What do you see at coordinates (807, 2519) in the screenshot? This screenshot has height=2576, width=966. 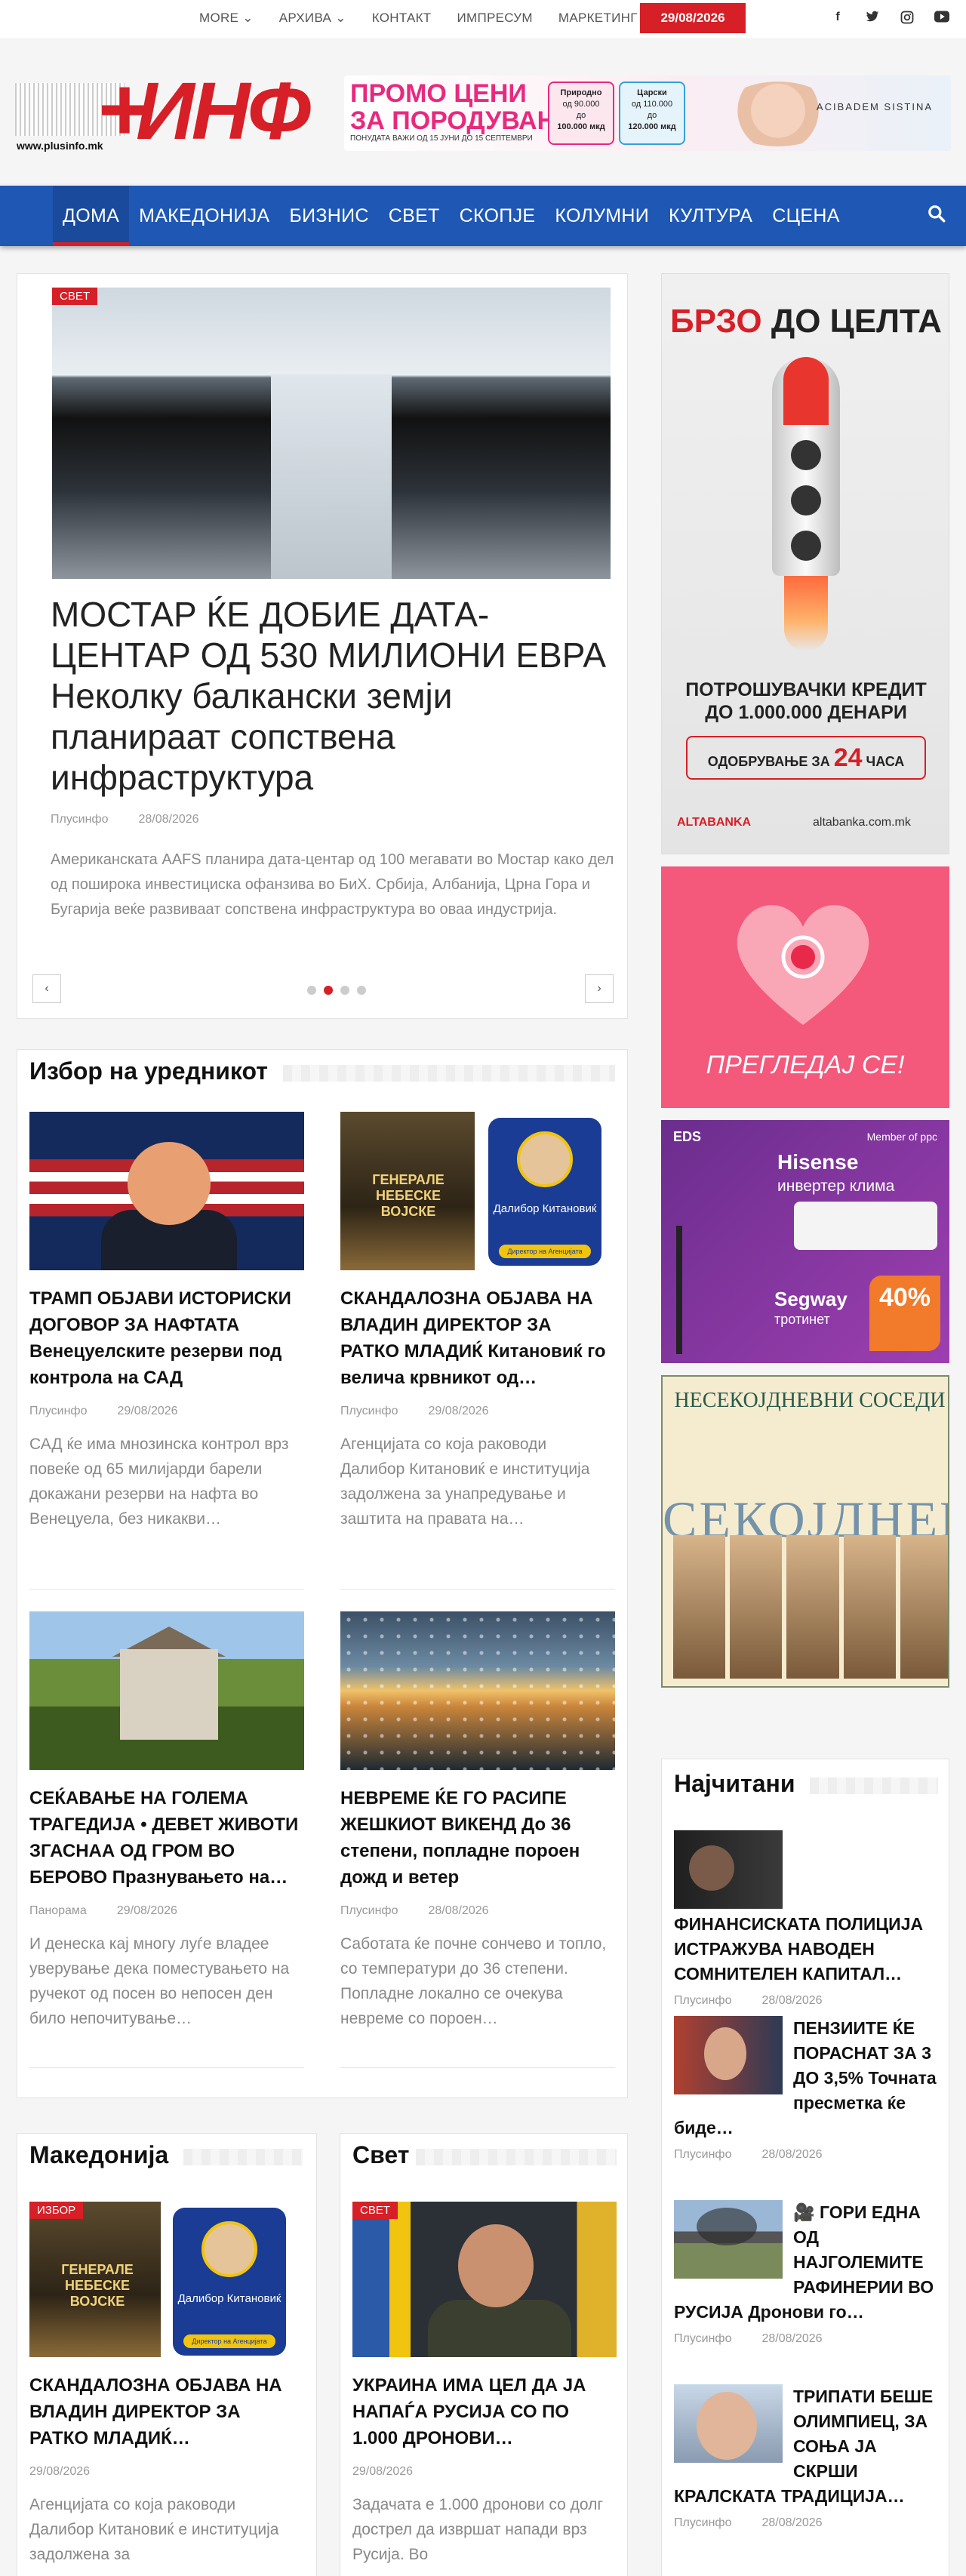 I see `post-meta: Плусинфо 28/08/2026` at bounding box center [807, 2519].